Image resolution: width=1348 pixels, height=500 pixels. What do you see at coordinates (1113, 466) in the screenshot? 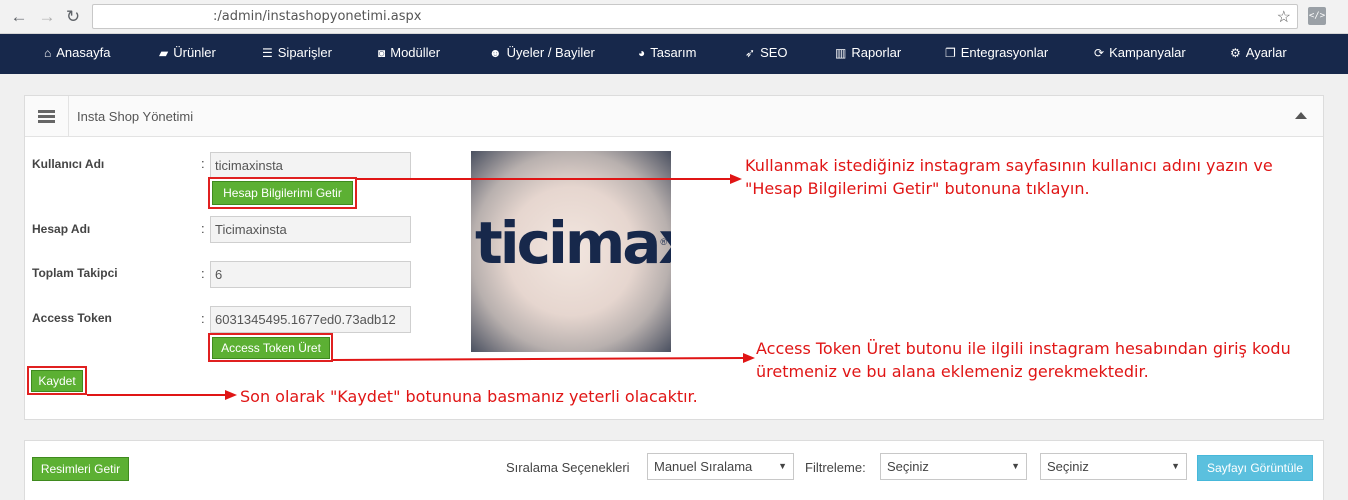
I see `filter-select-2: Seçiniz ▼` at bounding box center [1113, 466].